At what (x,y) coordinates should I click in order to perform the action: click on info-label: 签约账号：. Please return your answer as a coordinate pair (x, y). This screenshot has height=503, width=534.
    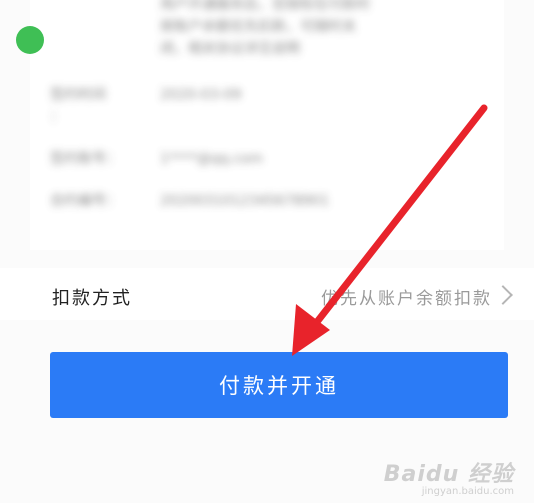
    Looking at the image, I should click on (85, 159).